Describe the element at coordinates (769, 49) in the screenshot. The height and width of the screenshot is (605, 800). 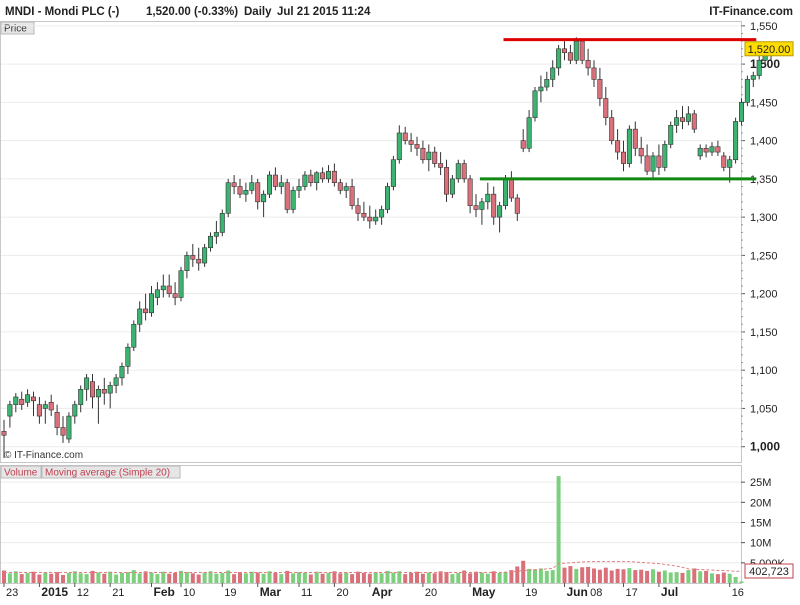
I see `last-price-marker: 1,520.00` at that location.